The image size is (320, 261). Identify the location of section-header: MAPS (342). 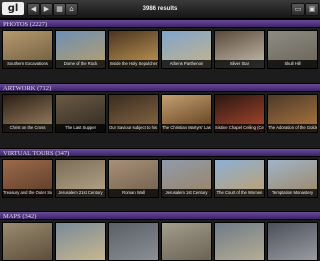
(160, 215).